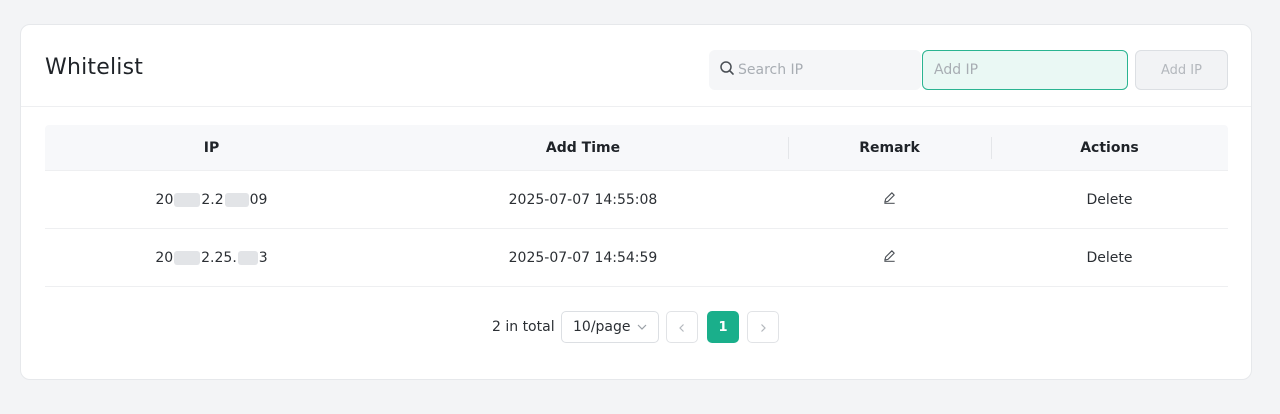  What do you see at coordinates (723, 327) in the screenshot?
I see `page-number-button: 1` at bounding box center [723, 327].